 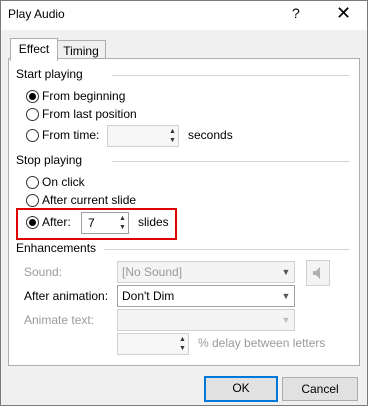 What do you see at coordinates (49, 160) in the screenshot?
I see `stop-playing-label: Stop playing` at bounding box center [49, 160].